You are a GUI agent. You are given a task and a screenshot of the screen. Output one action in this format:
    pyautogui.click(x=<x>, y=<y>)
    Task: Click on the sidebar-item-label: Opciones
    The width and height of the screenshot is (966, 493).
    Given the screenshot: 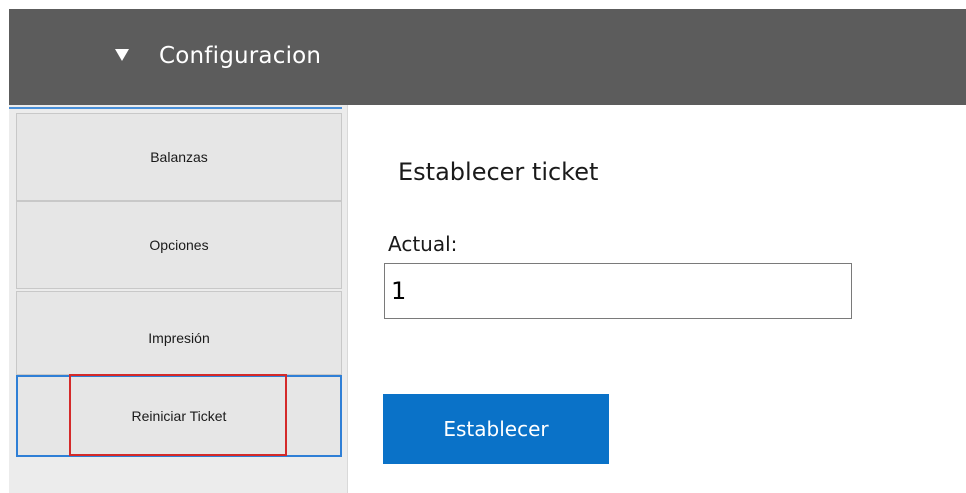 What is the action you would take?
    pyautogui.click(x=179, y=245)
    